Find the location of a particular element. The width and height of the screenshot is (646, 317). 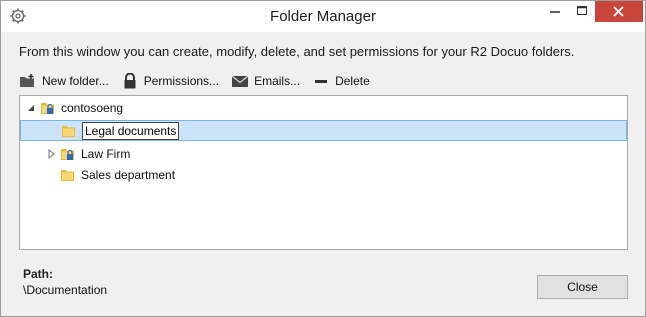

maximize-icon is located at coordinates (582, 11).